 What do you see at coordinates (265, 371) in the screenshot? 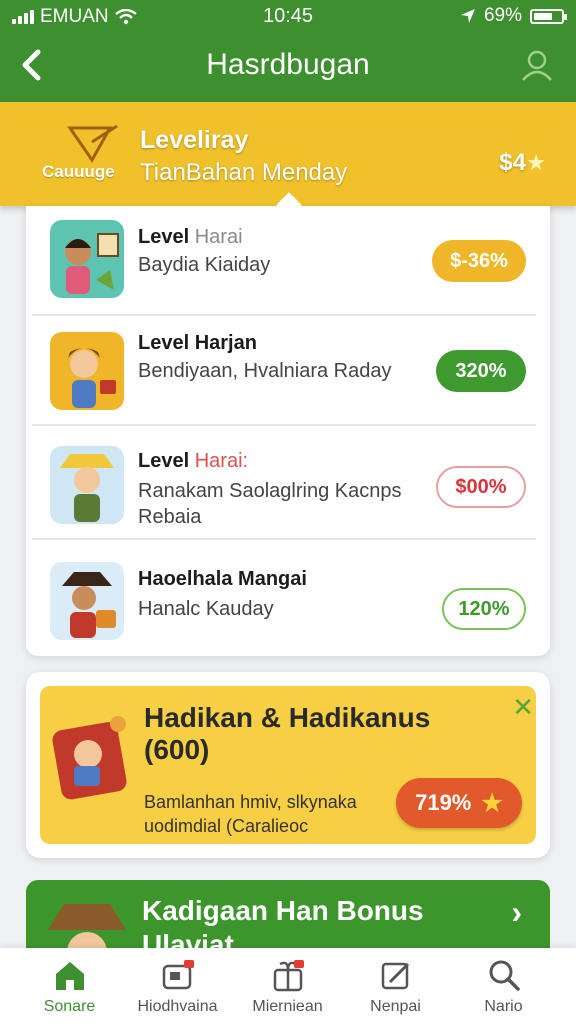
I see `row-description: Bendiyaan, Hvalniara Raday` at bounding box center [265, 371].